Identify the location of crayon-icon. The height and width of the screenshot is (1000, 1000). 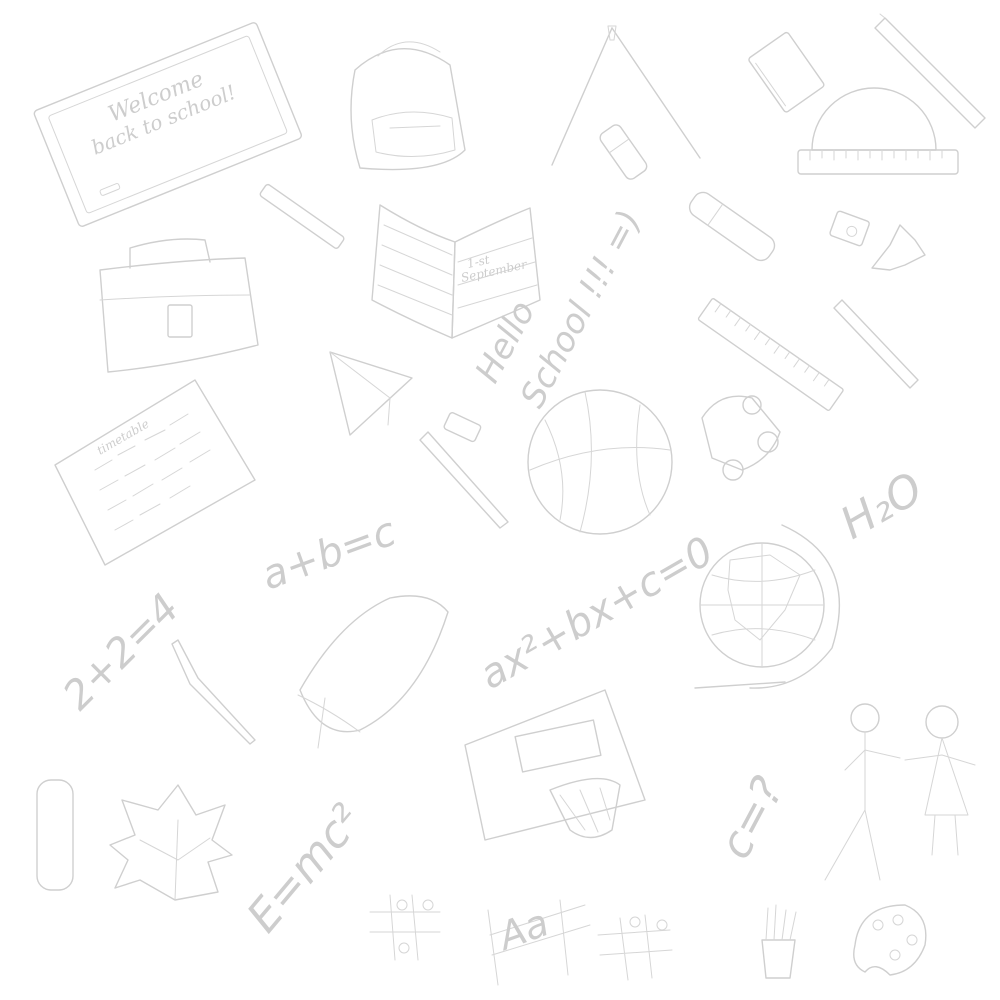
(623, 152).